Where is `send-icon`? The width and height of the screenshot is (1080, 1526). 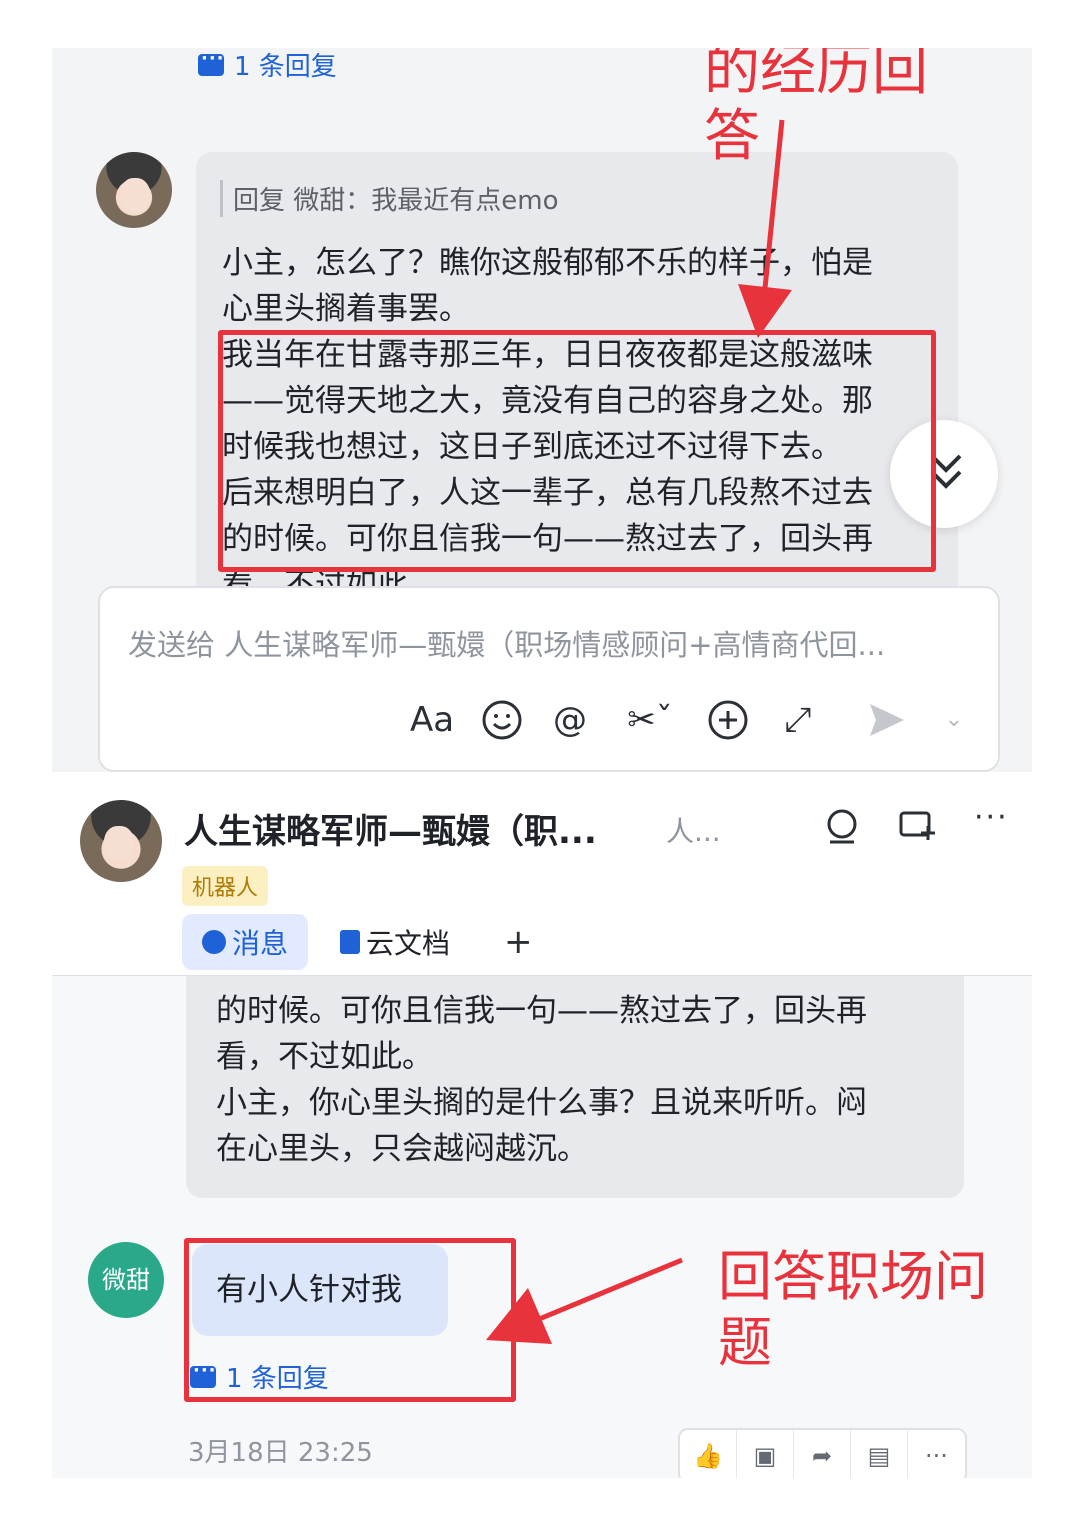
send-icon is located at coordinates (886, 720).